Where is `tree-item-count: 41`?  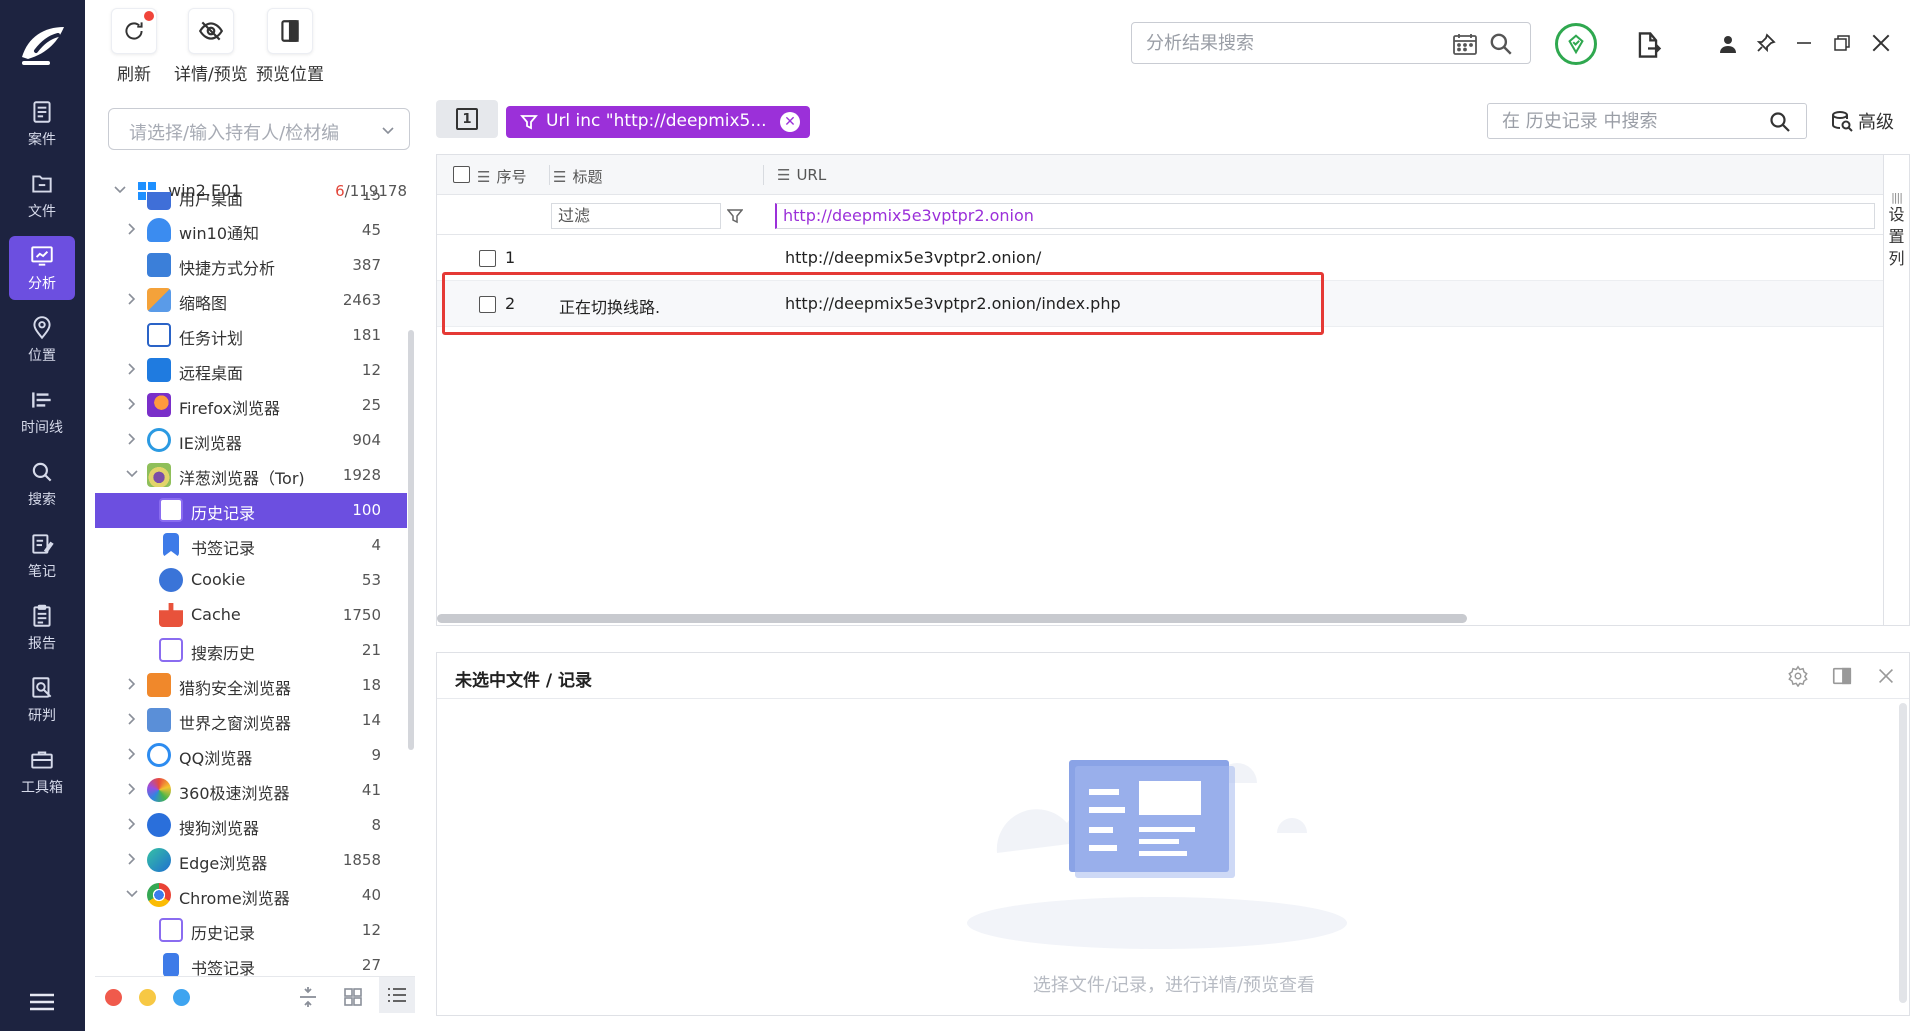
tree-item-count: 41 is located at coordinates (371, 790).